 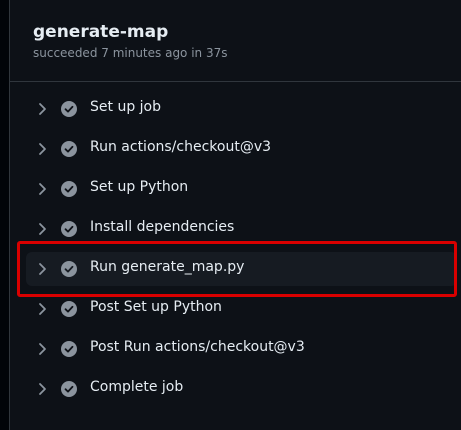 I want to click on step-complete-job: Complete job, so click(x=235, y=389).